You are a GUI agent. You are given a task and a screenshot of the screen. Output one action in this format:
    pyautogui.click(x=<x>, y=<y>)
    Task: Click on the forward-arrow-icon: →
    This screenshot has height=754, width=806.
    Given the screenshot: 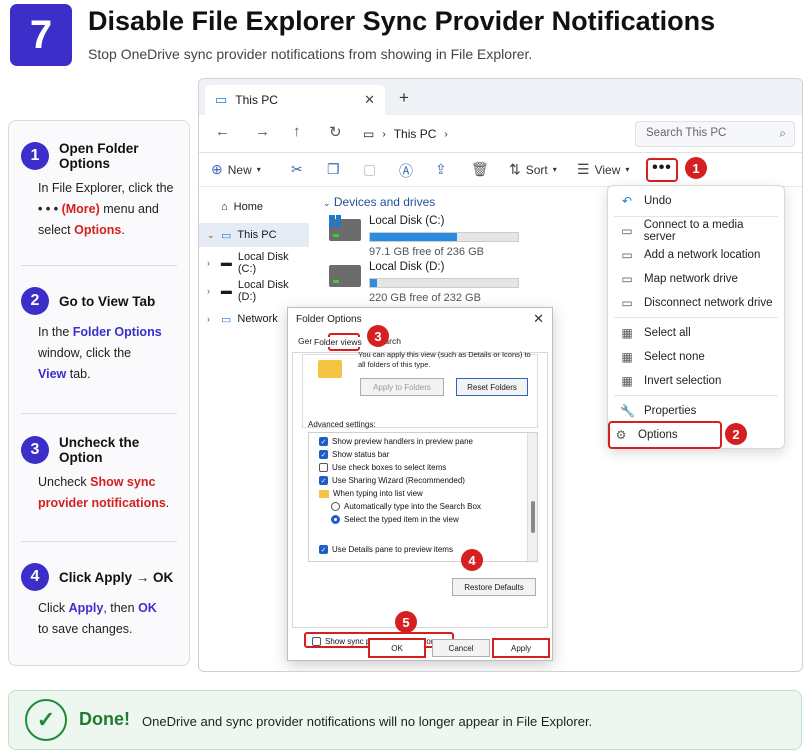 What is the action you would take?
    pyautogui.click(x=262, y=131)
    